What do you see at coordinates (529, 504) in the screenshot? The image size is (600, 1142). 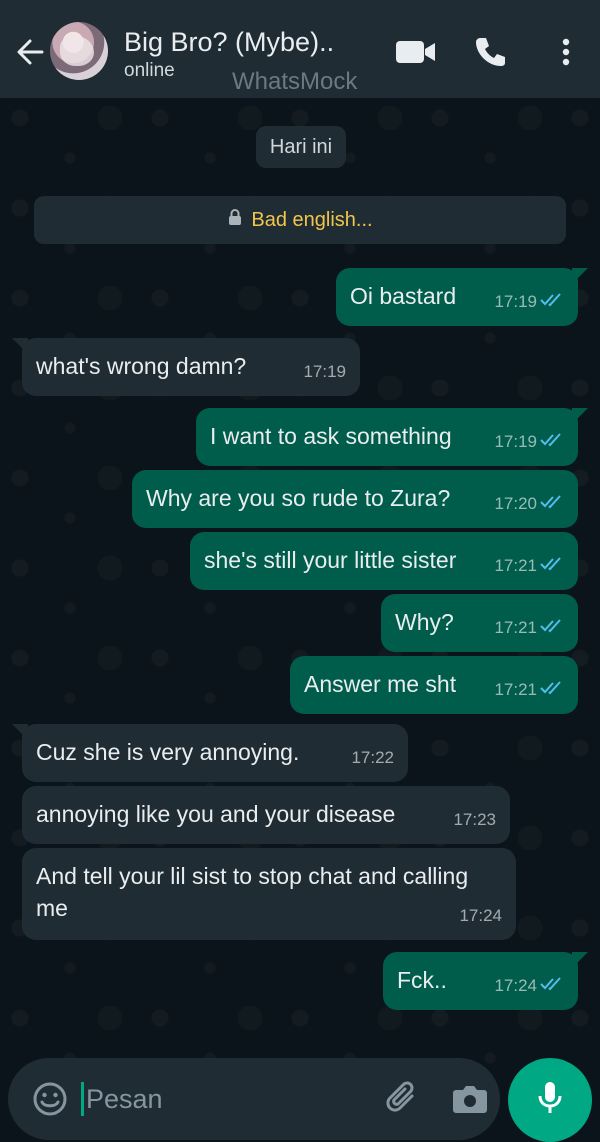 I see `message-time: 17:20` at bounding box center [529, 504].